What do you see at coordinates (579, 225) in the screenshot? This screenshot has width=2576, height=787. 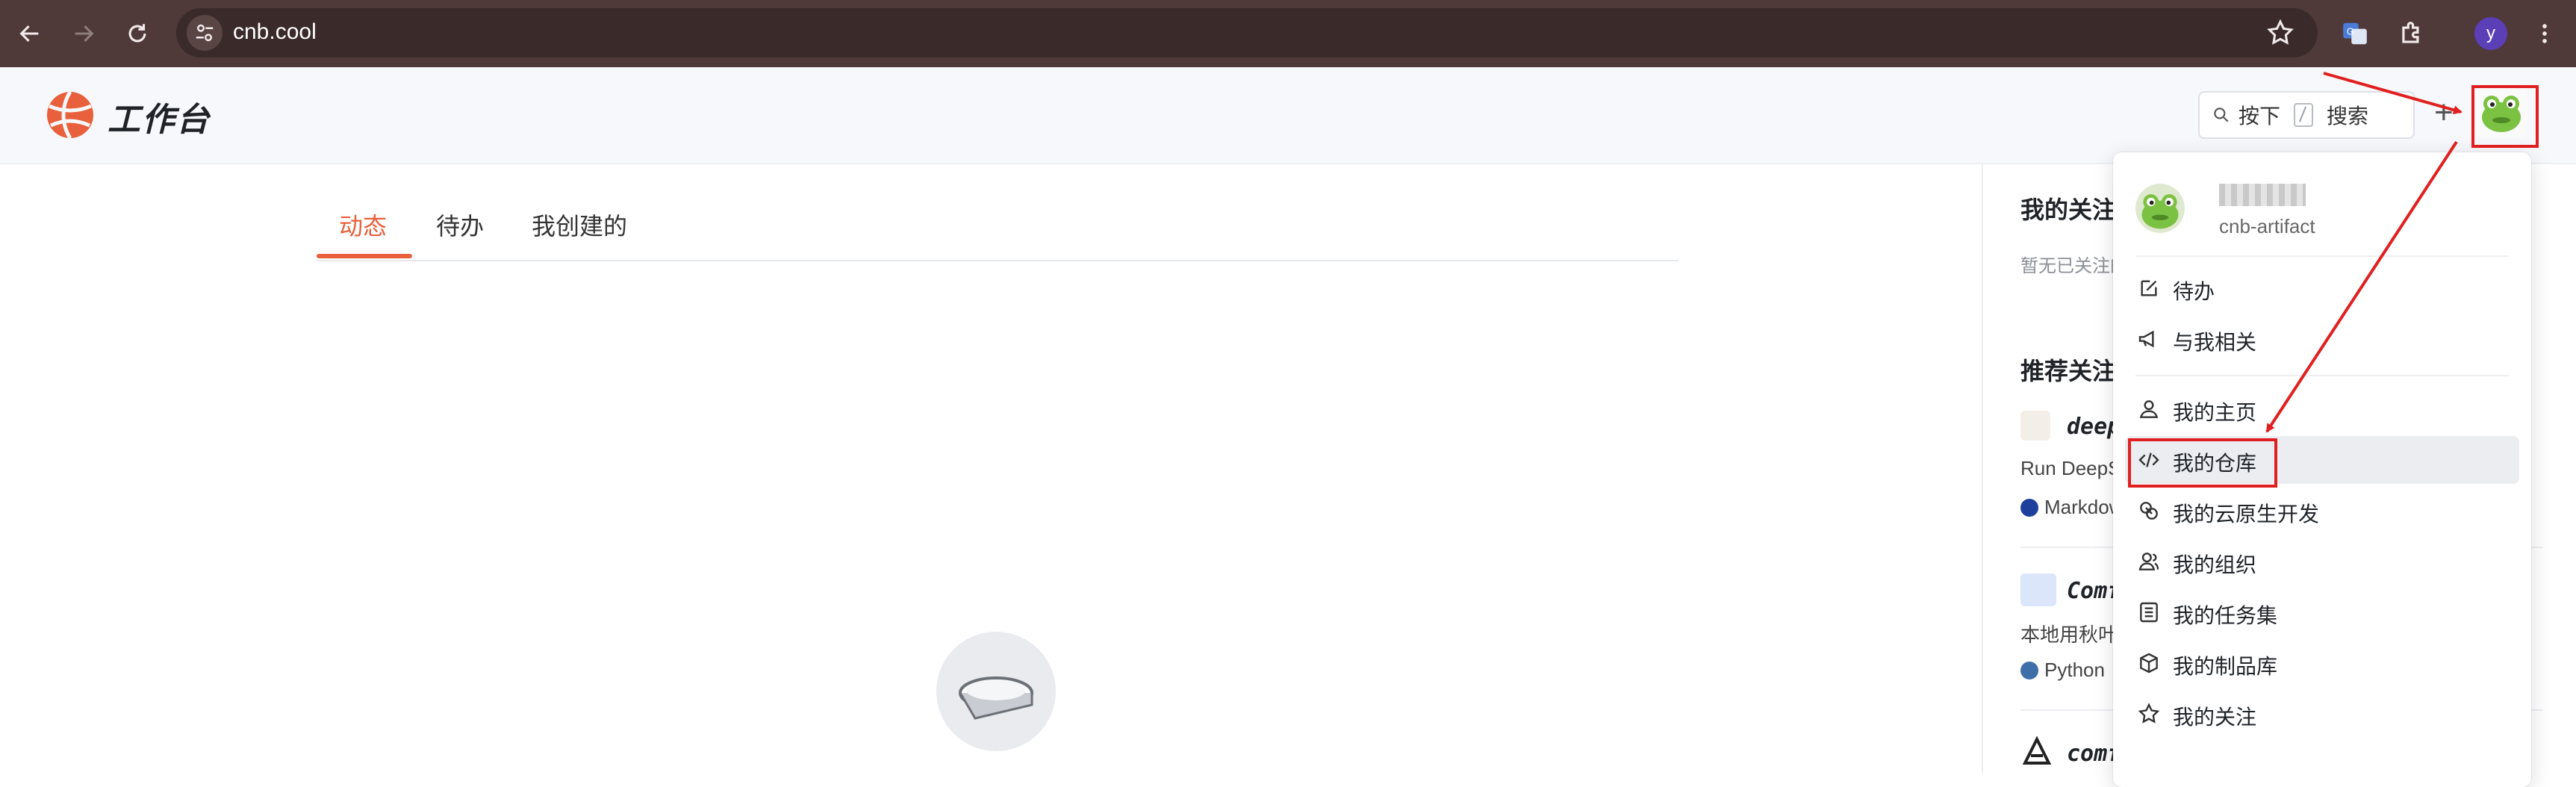 I see `tab-created: 我创建的` at bounding box center [579, 225].